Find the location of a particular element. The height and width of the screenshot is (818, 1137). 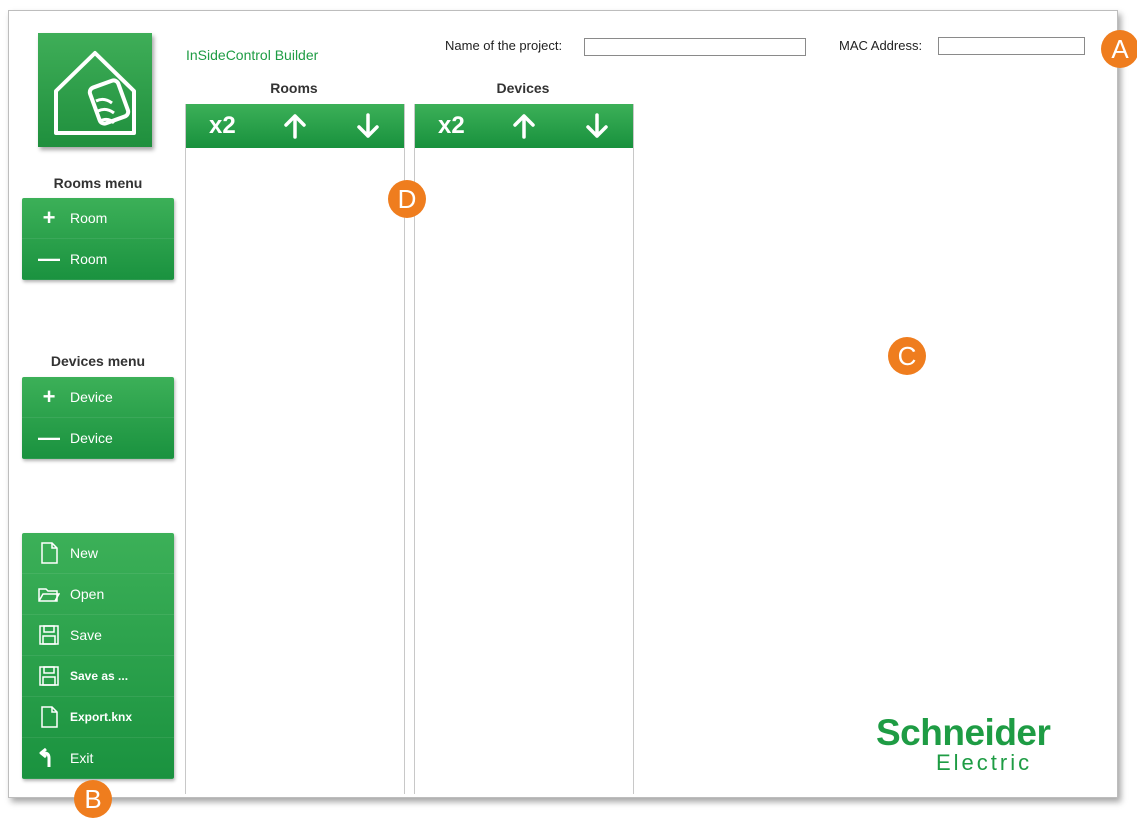

add-room-label: Room is located at coordinates (89, 218).